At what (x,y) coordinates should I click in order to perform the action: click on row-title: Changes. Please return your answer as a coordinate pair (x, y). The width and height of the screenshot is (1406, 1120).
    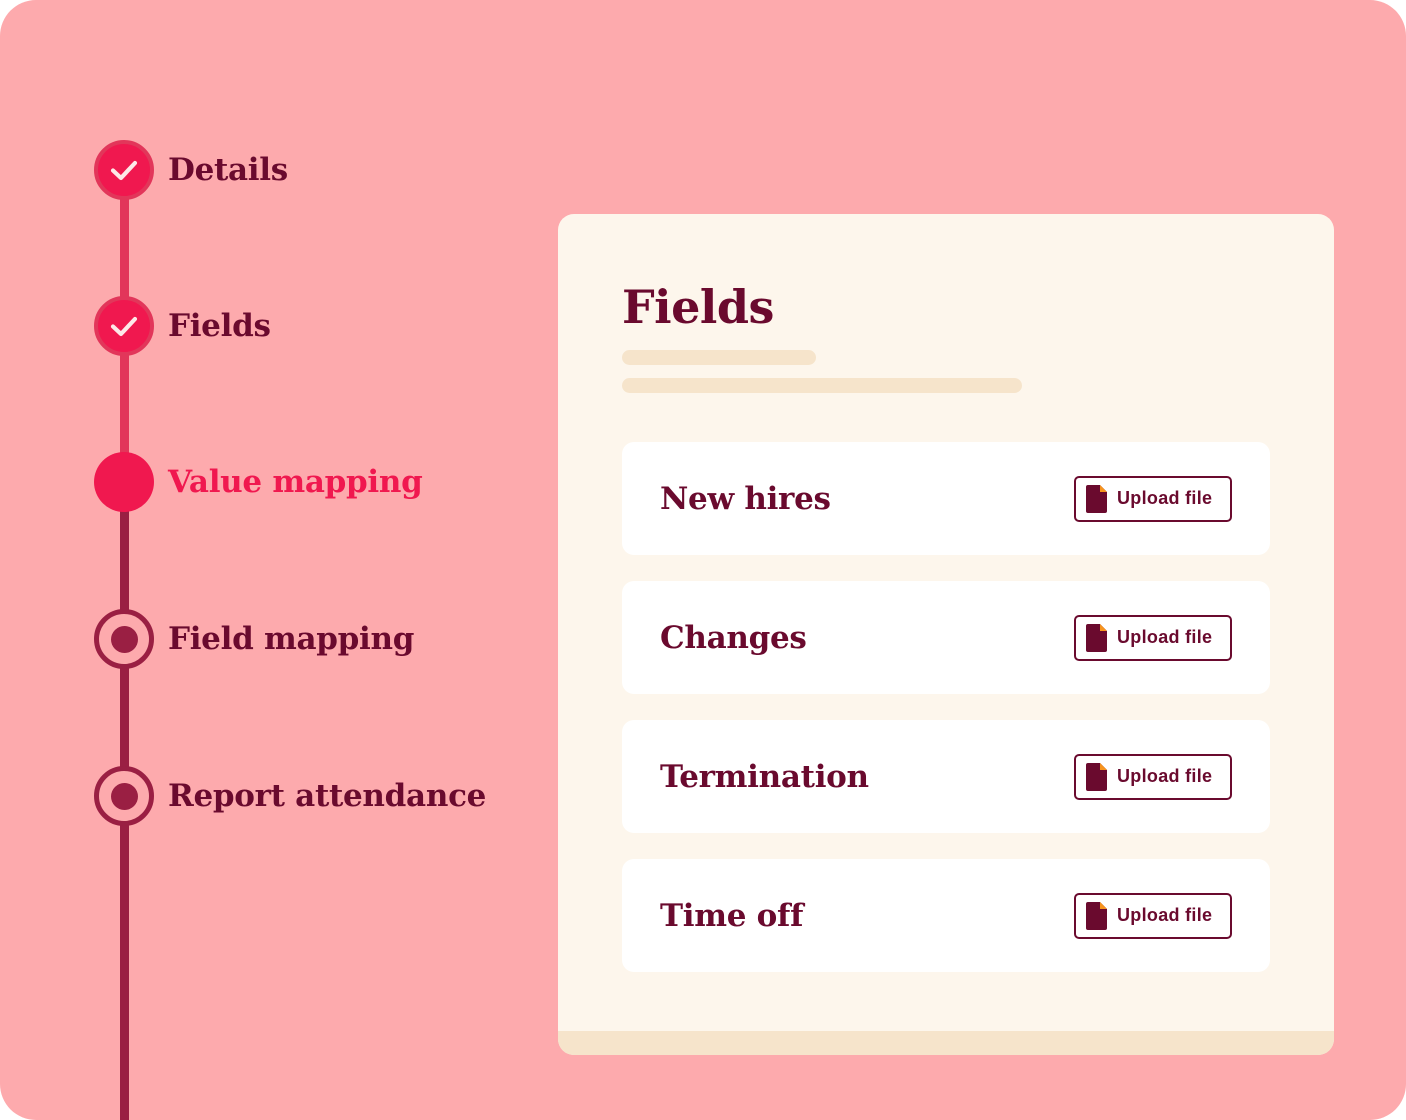
    Looking at the image, I should click on (733, 637).